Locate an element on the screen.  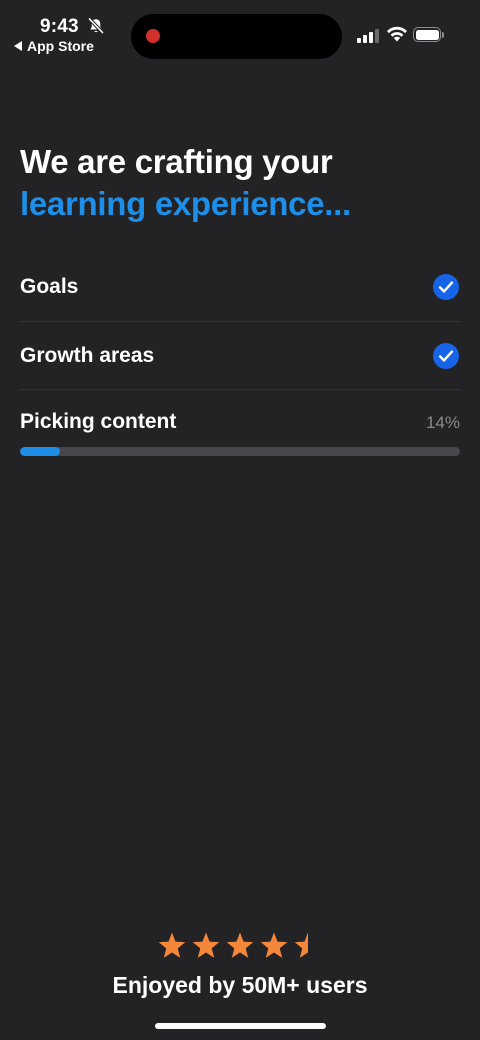
dynamic-island is located at coordinates (236, 36).